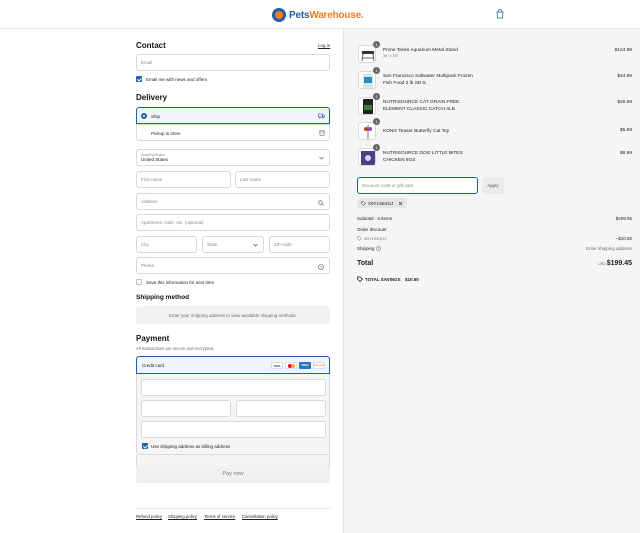 Image resolution: width=640 pixels, height=533 pixels. I want to click on item-price: $26.99, so click(624, 102).